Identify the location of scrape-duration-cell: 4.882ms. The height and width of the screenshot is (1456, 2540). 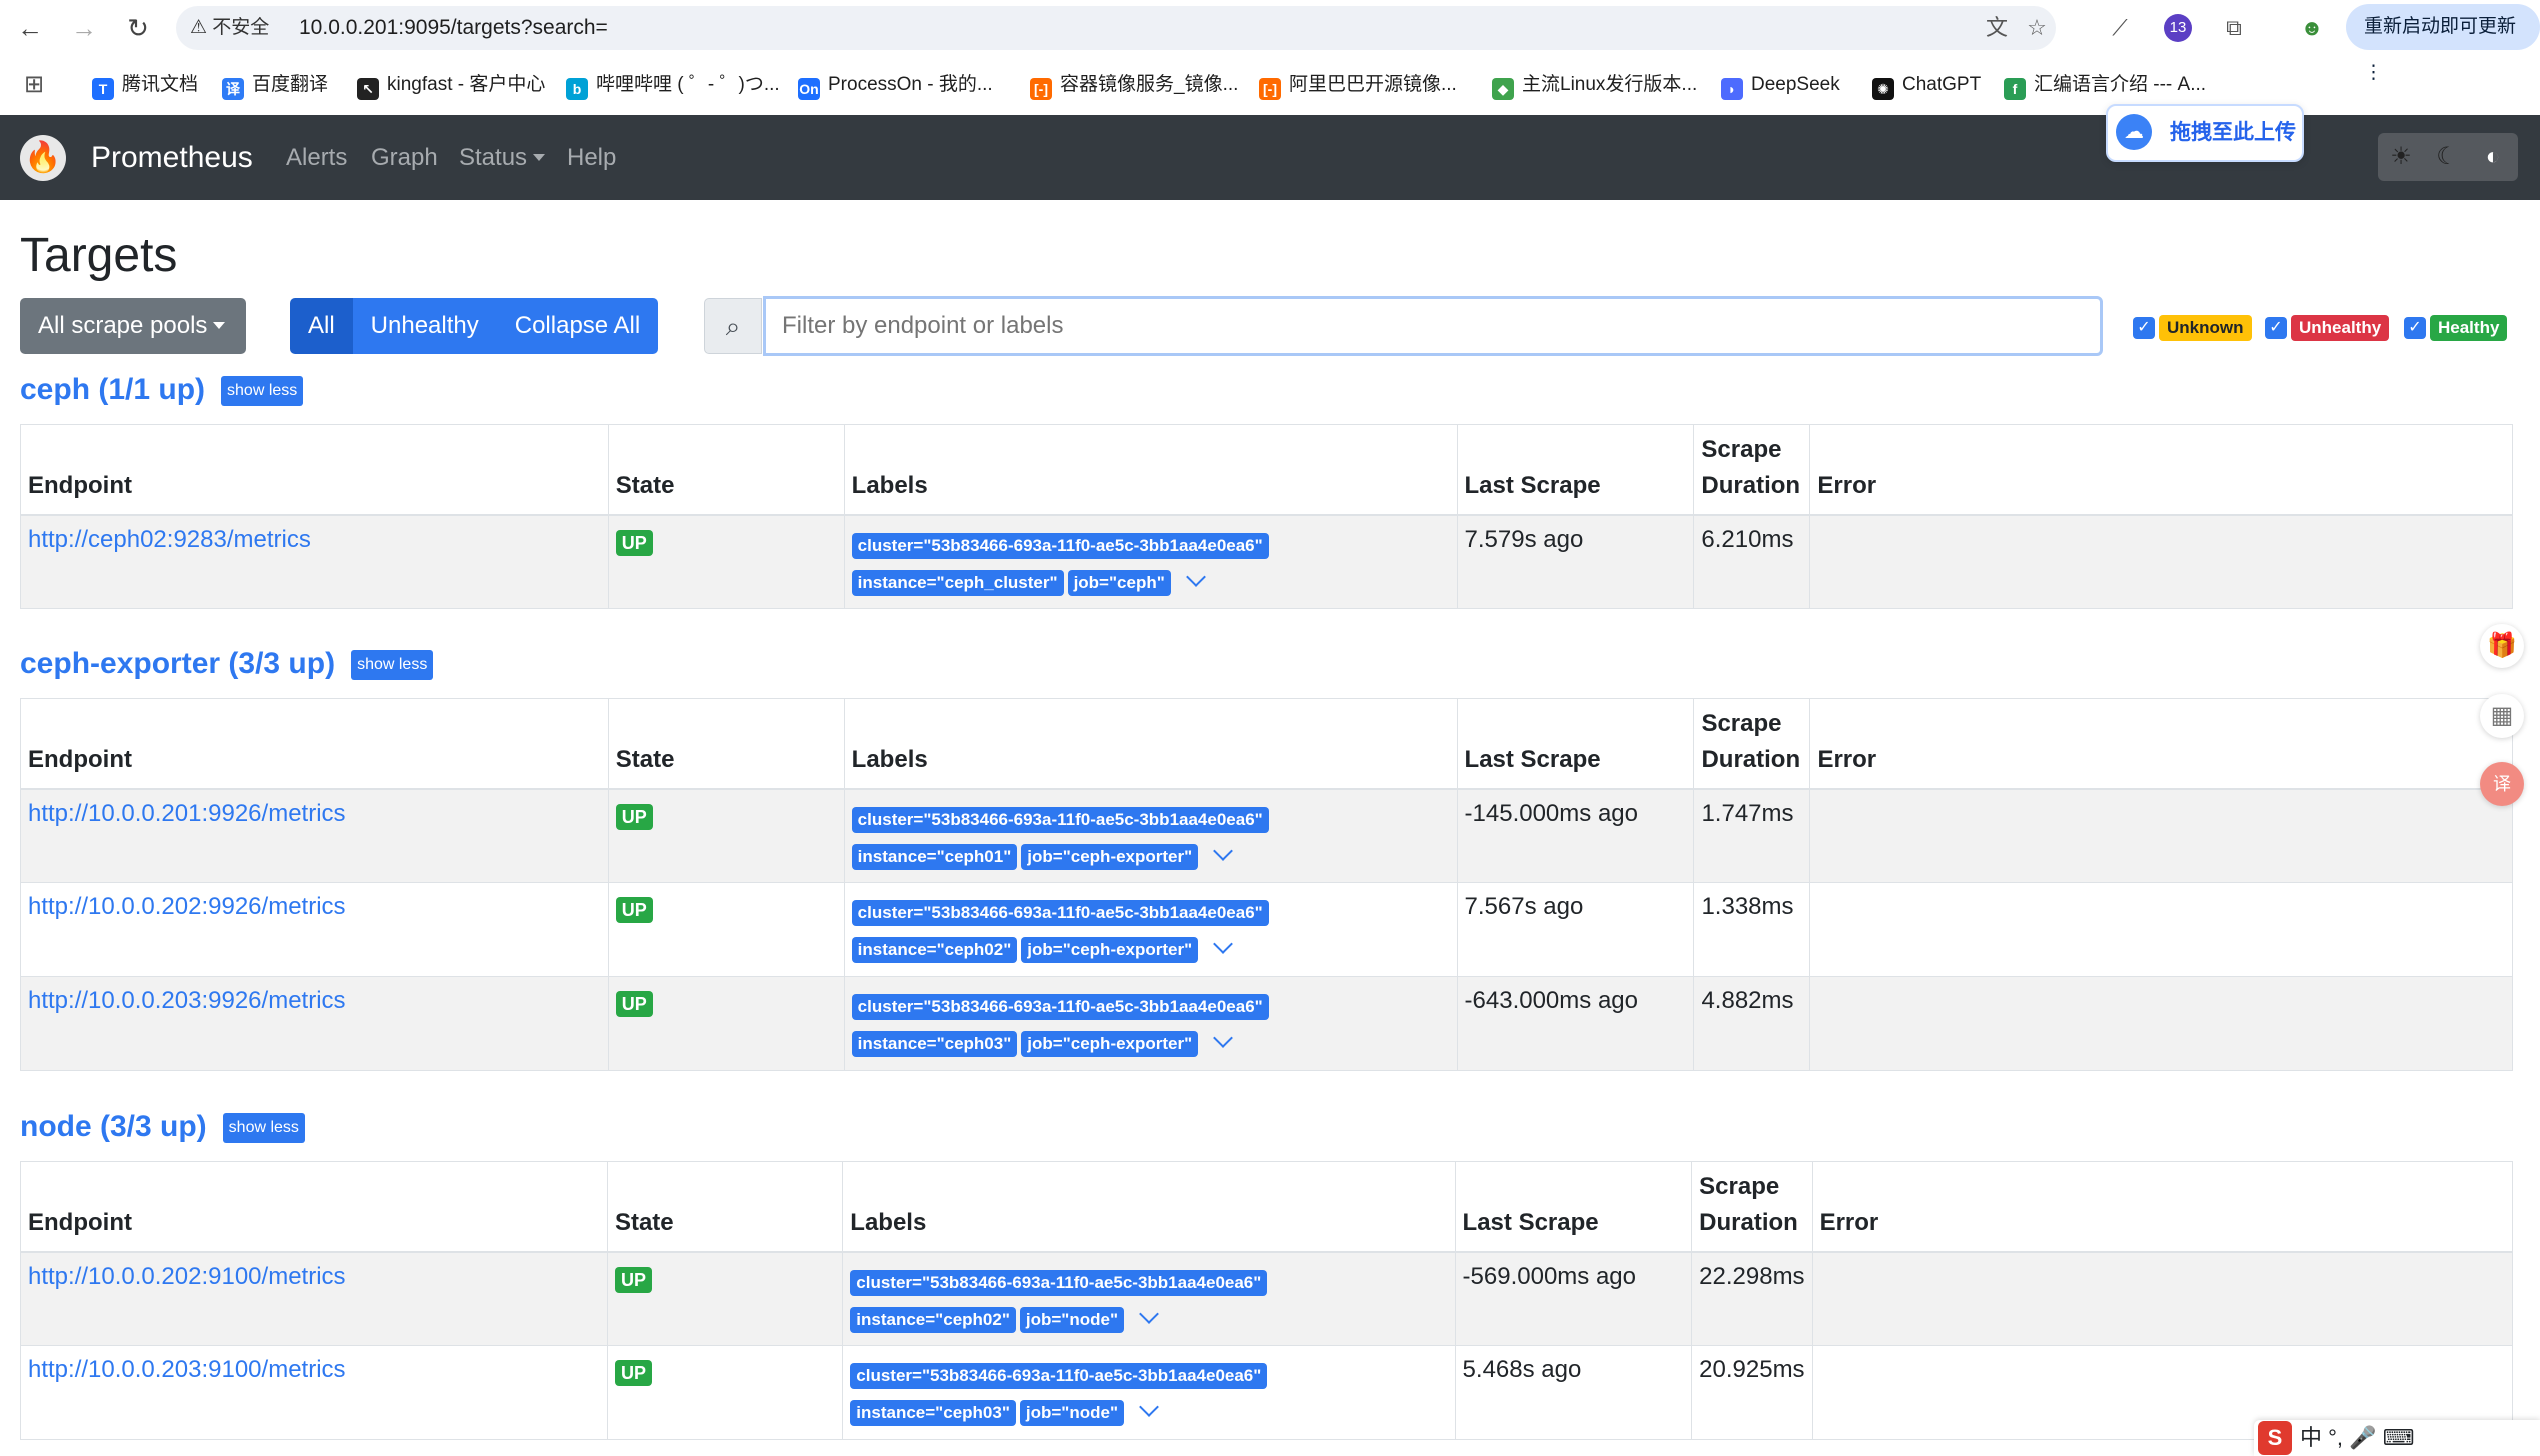
(1751, 1023).